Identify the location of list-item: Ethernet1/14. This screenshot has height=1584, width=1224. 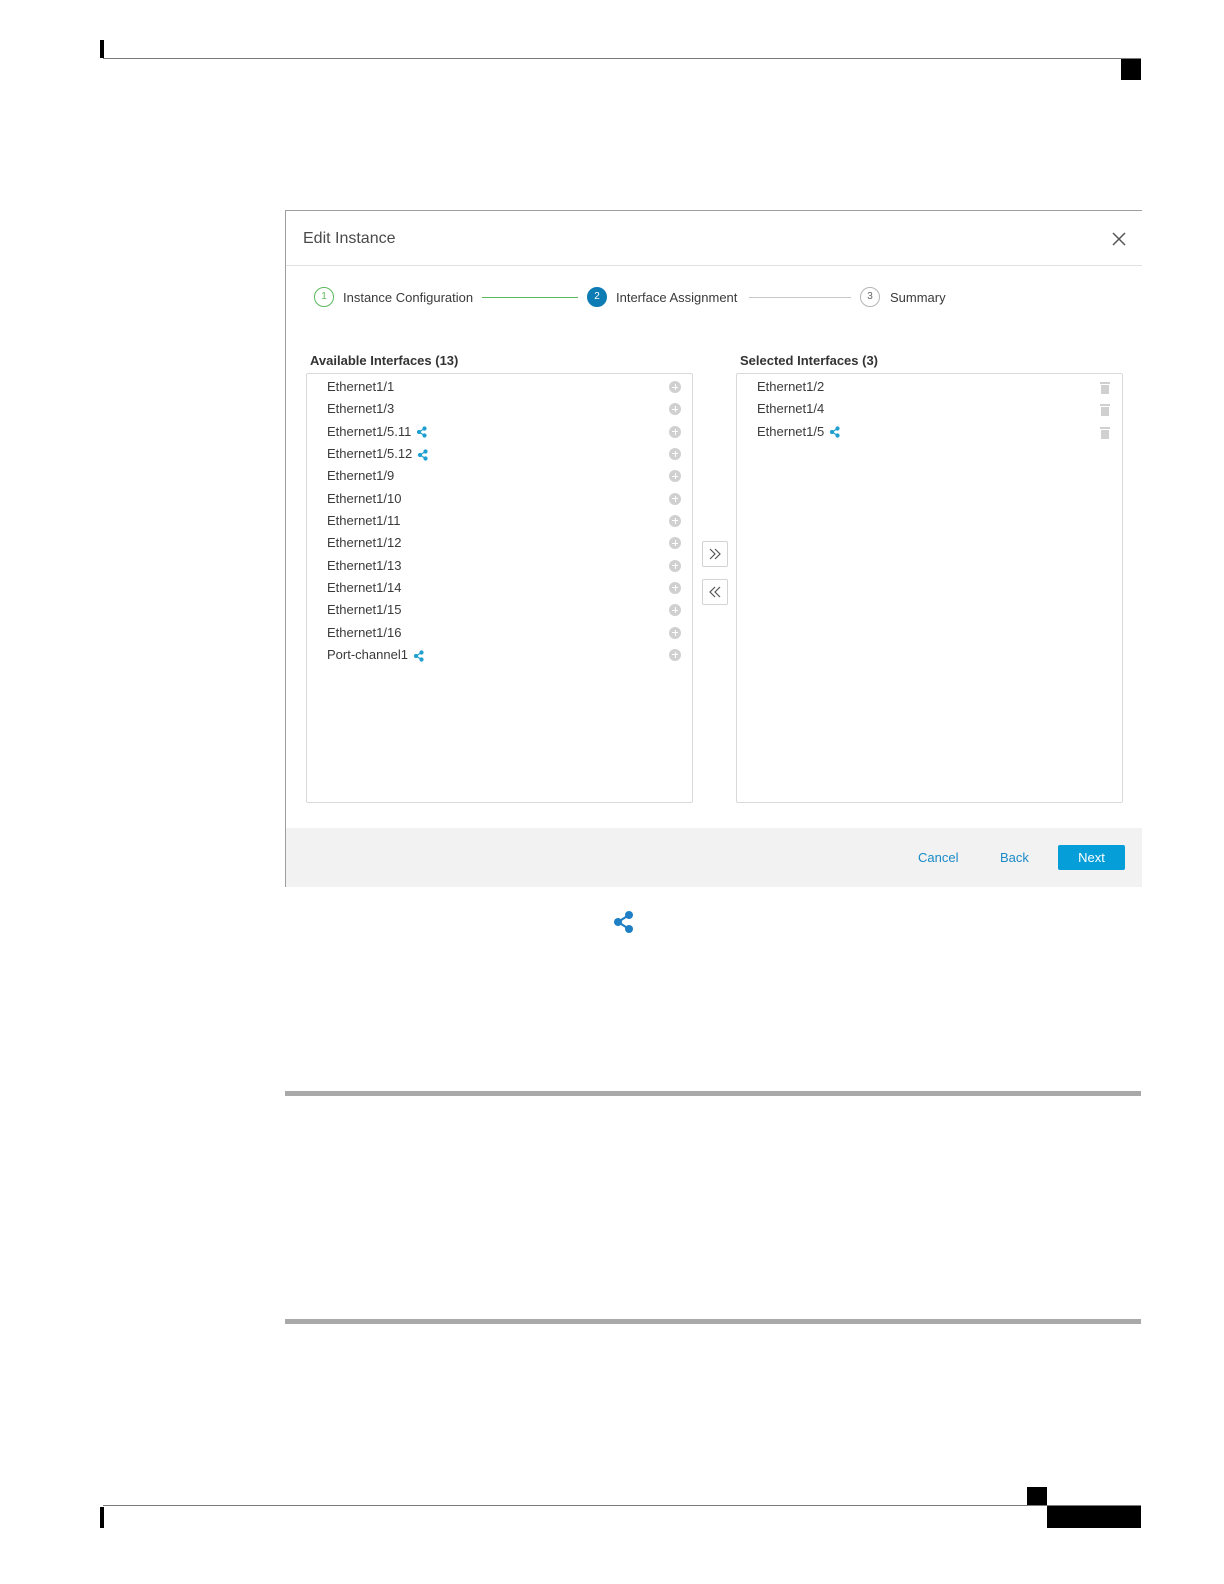
(499, 588).